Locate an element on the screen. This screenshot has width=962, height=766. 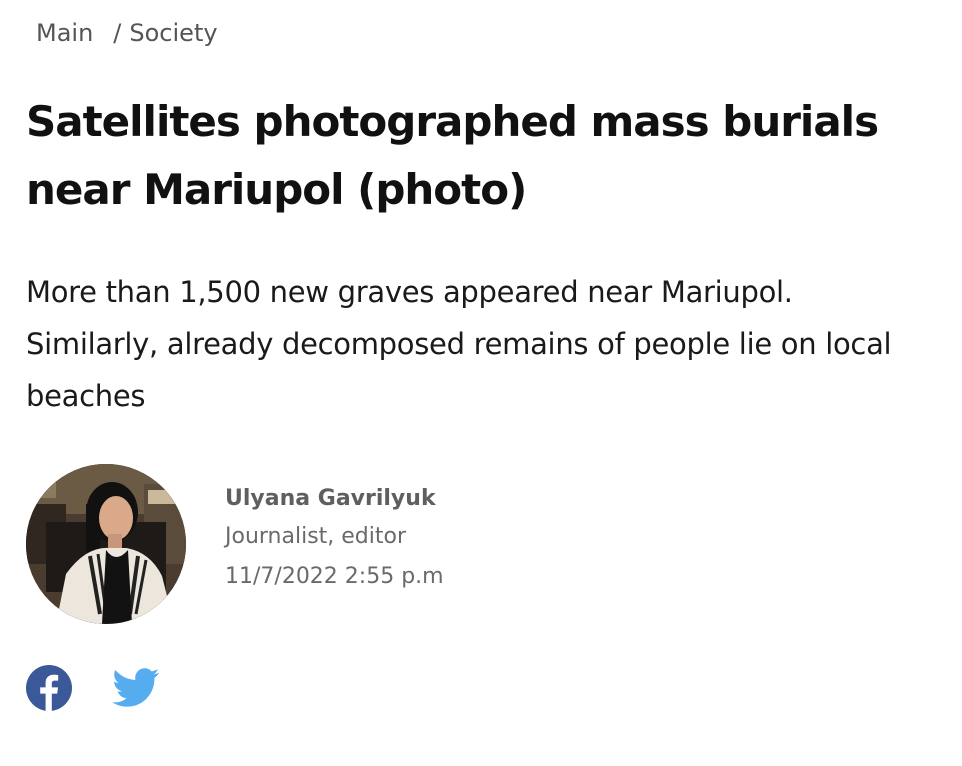
twitter-share-button is located at coordinates (136, 688).